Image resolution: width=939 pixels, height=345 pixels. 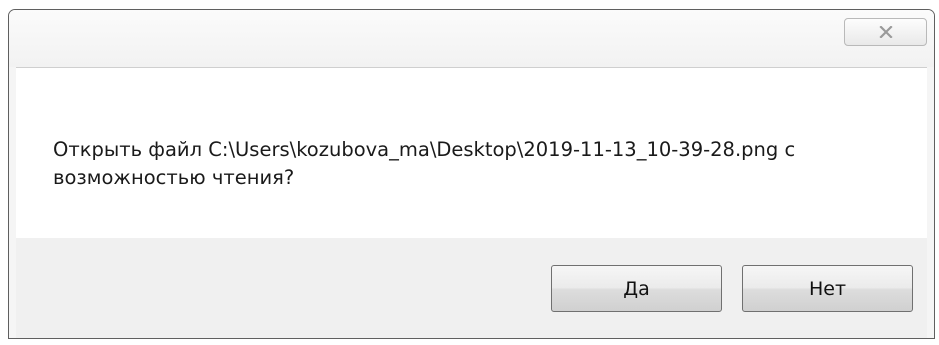 I want to click on close-button, so click(x=885, y=32).